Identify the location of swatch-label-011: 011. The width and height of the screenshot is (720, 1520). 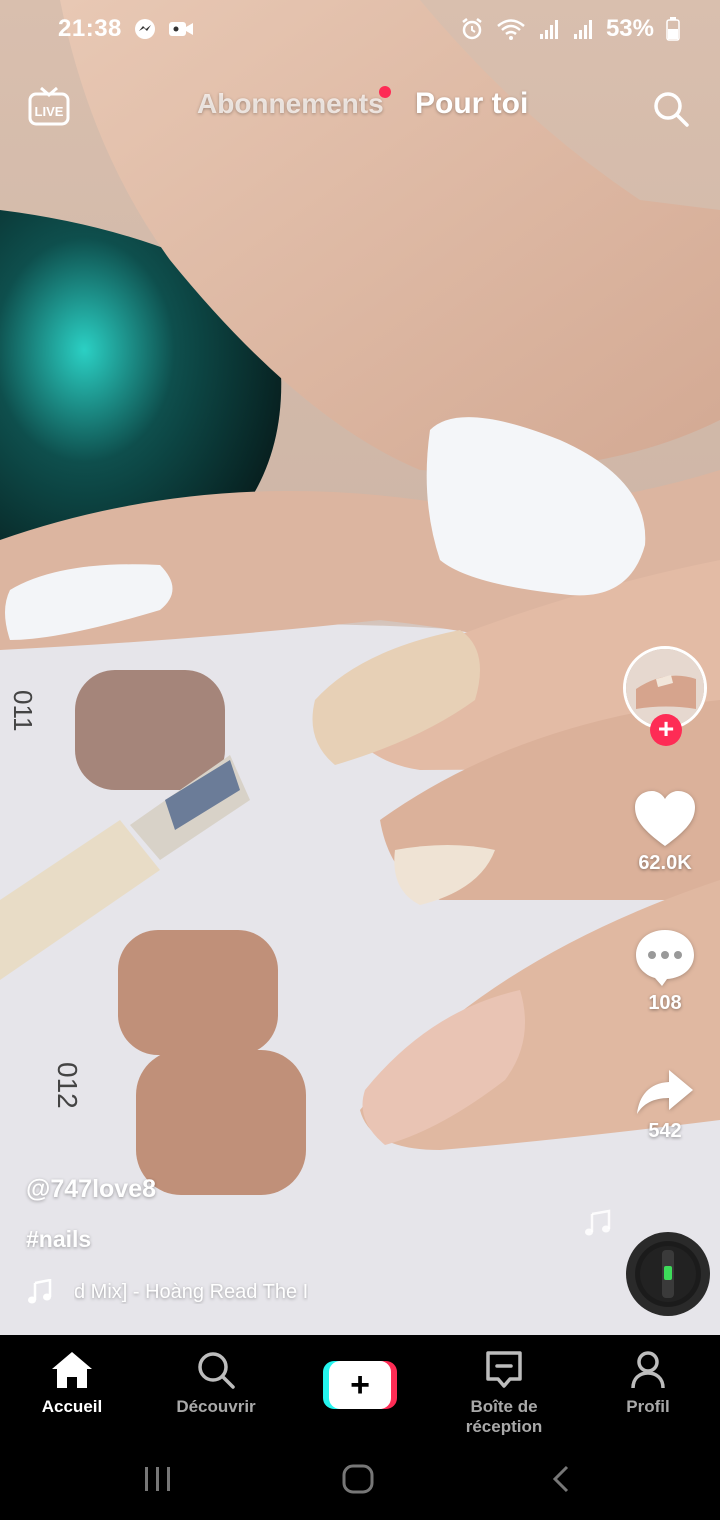
(23, 710).